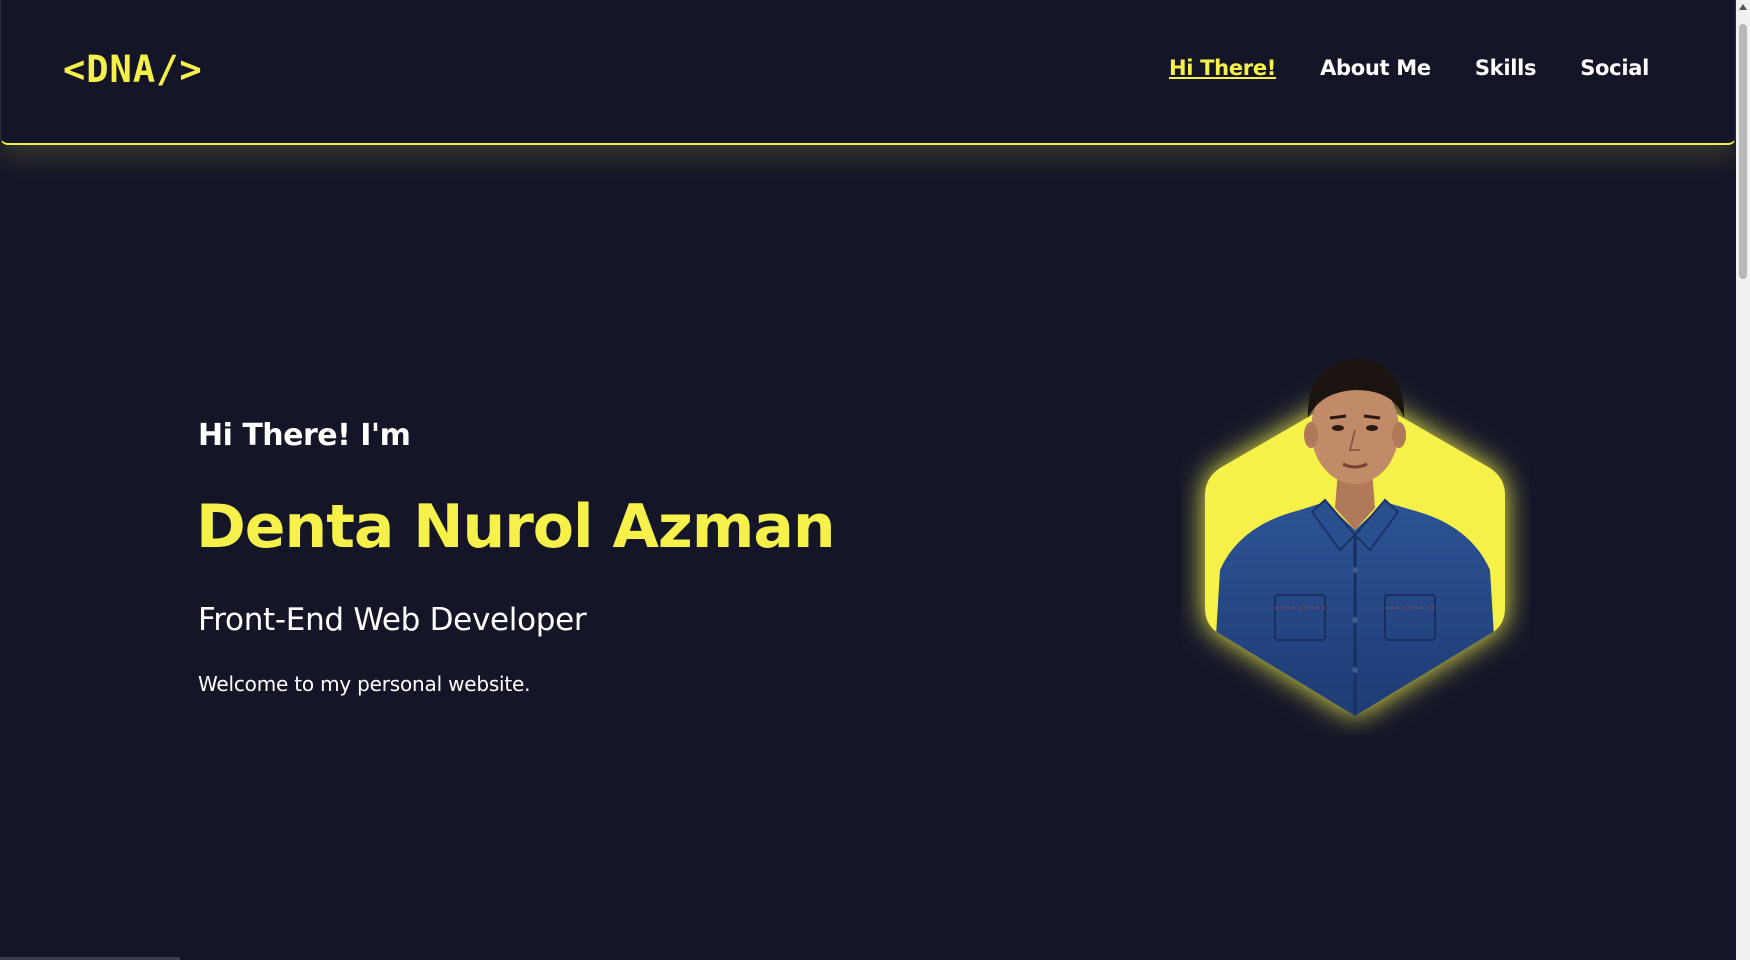  I want to click on hero-welcome-text: Welcome to my personal website., so click(364, 684).